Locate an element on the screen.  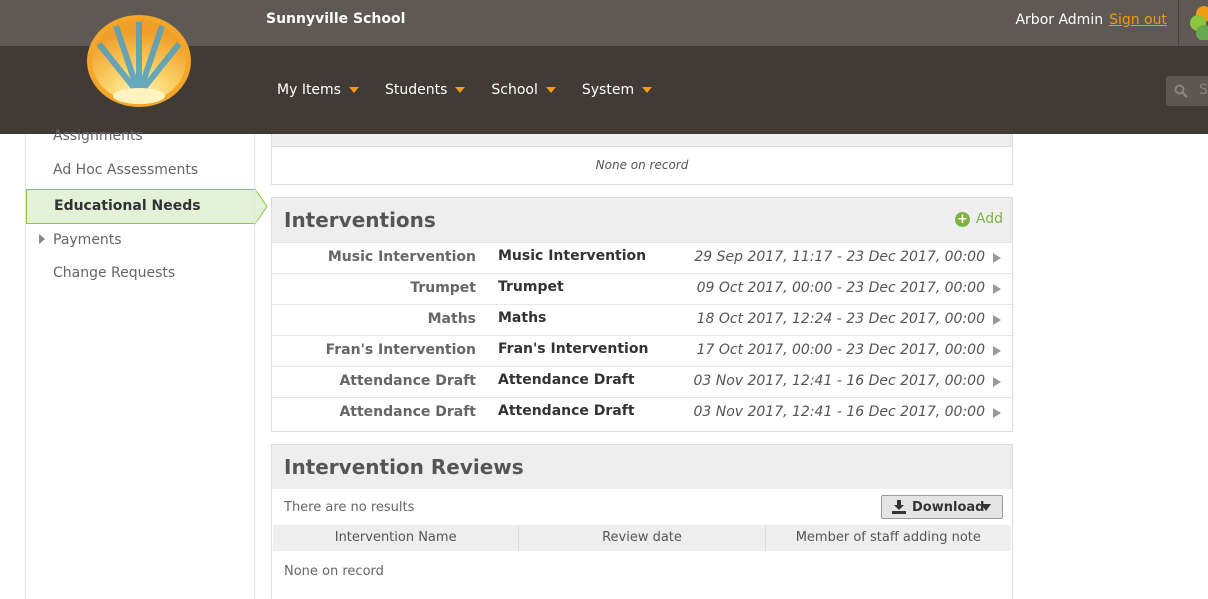
nav-label: System is located at coordinates (608, 90).